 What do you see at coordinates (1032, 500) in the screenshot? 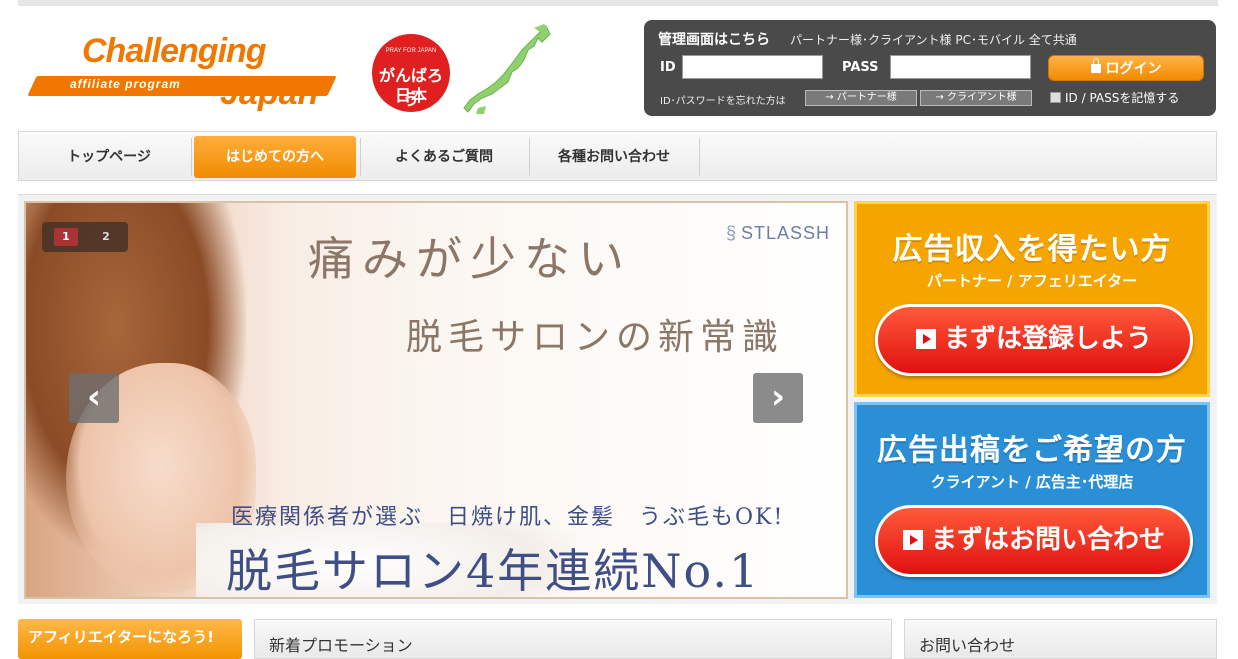
I see `client-promo-box: 広告出稿をご希望の方 クライアント / 広告主･代理店 まずはお問い合わせ` at bounding box center [1032, 500].